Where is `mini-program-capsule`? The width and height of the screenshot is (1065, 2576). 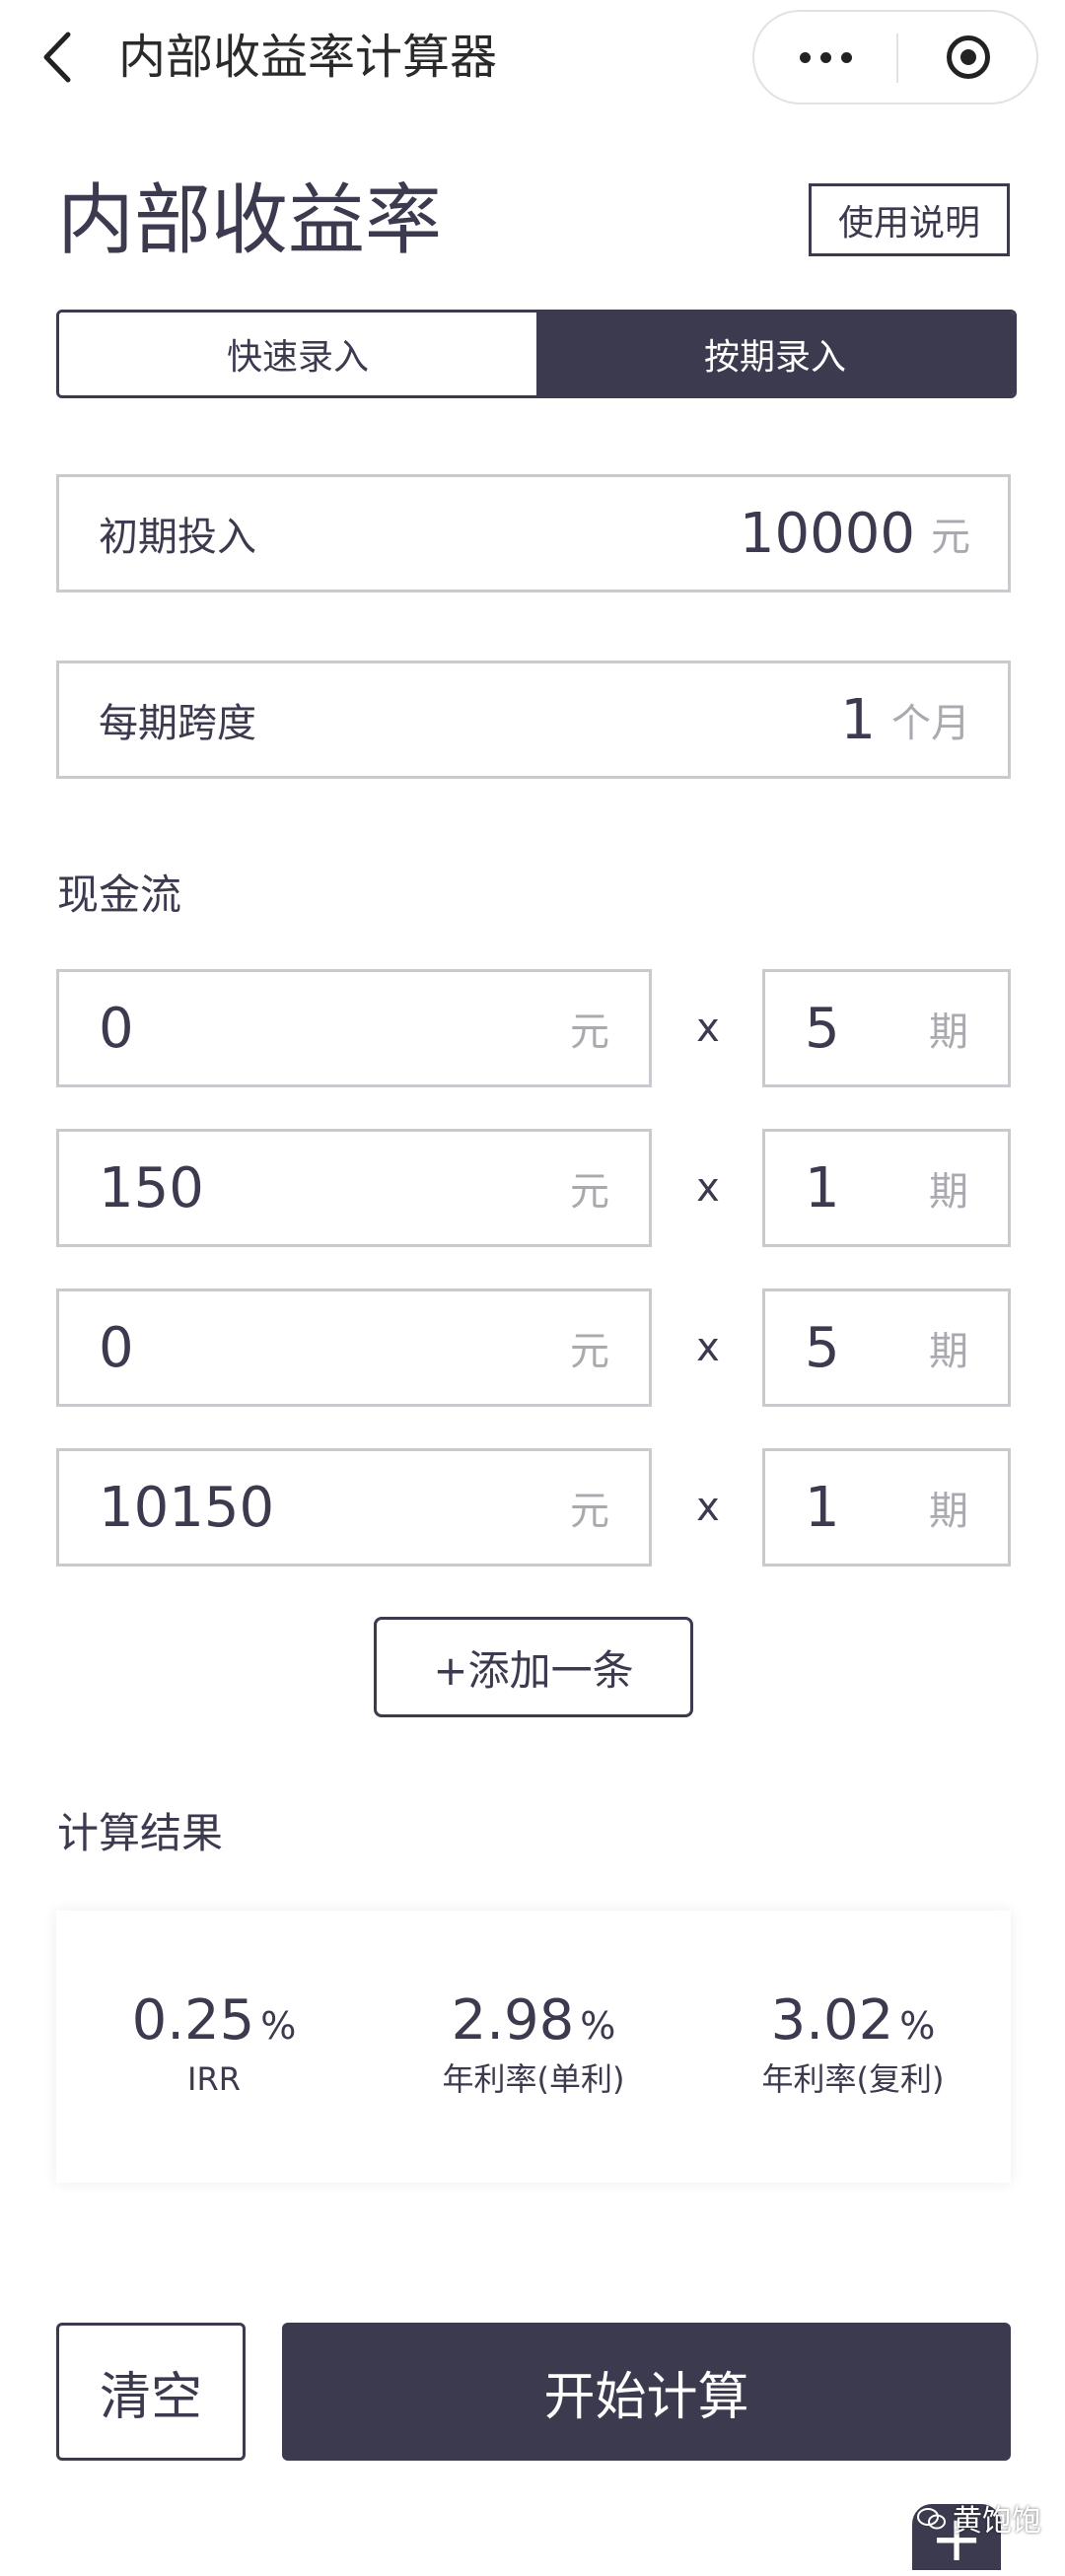 mini-program-capsule is located at coordinates (895, 57).